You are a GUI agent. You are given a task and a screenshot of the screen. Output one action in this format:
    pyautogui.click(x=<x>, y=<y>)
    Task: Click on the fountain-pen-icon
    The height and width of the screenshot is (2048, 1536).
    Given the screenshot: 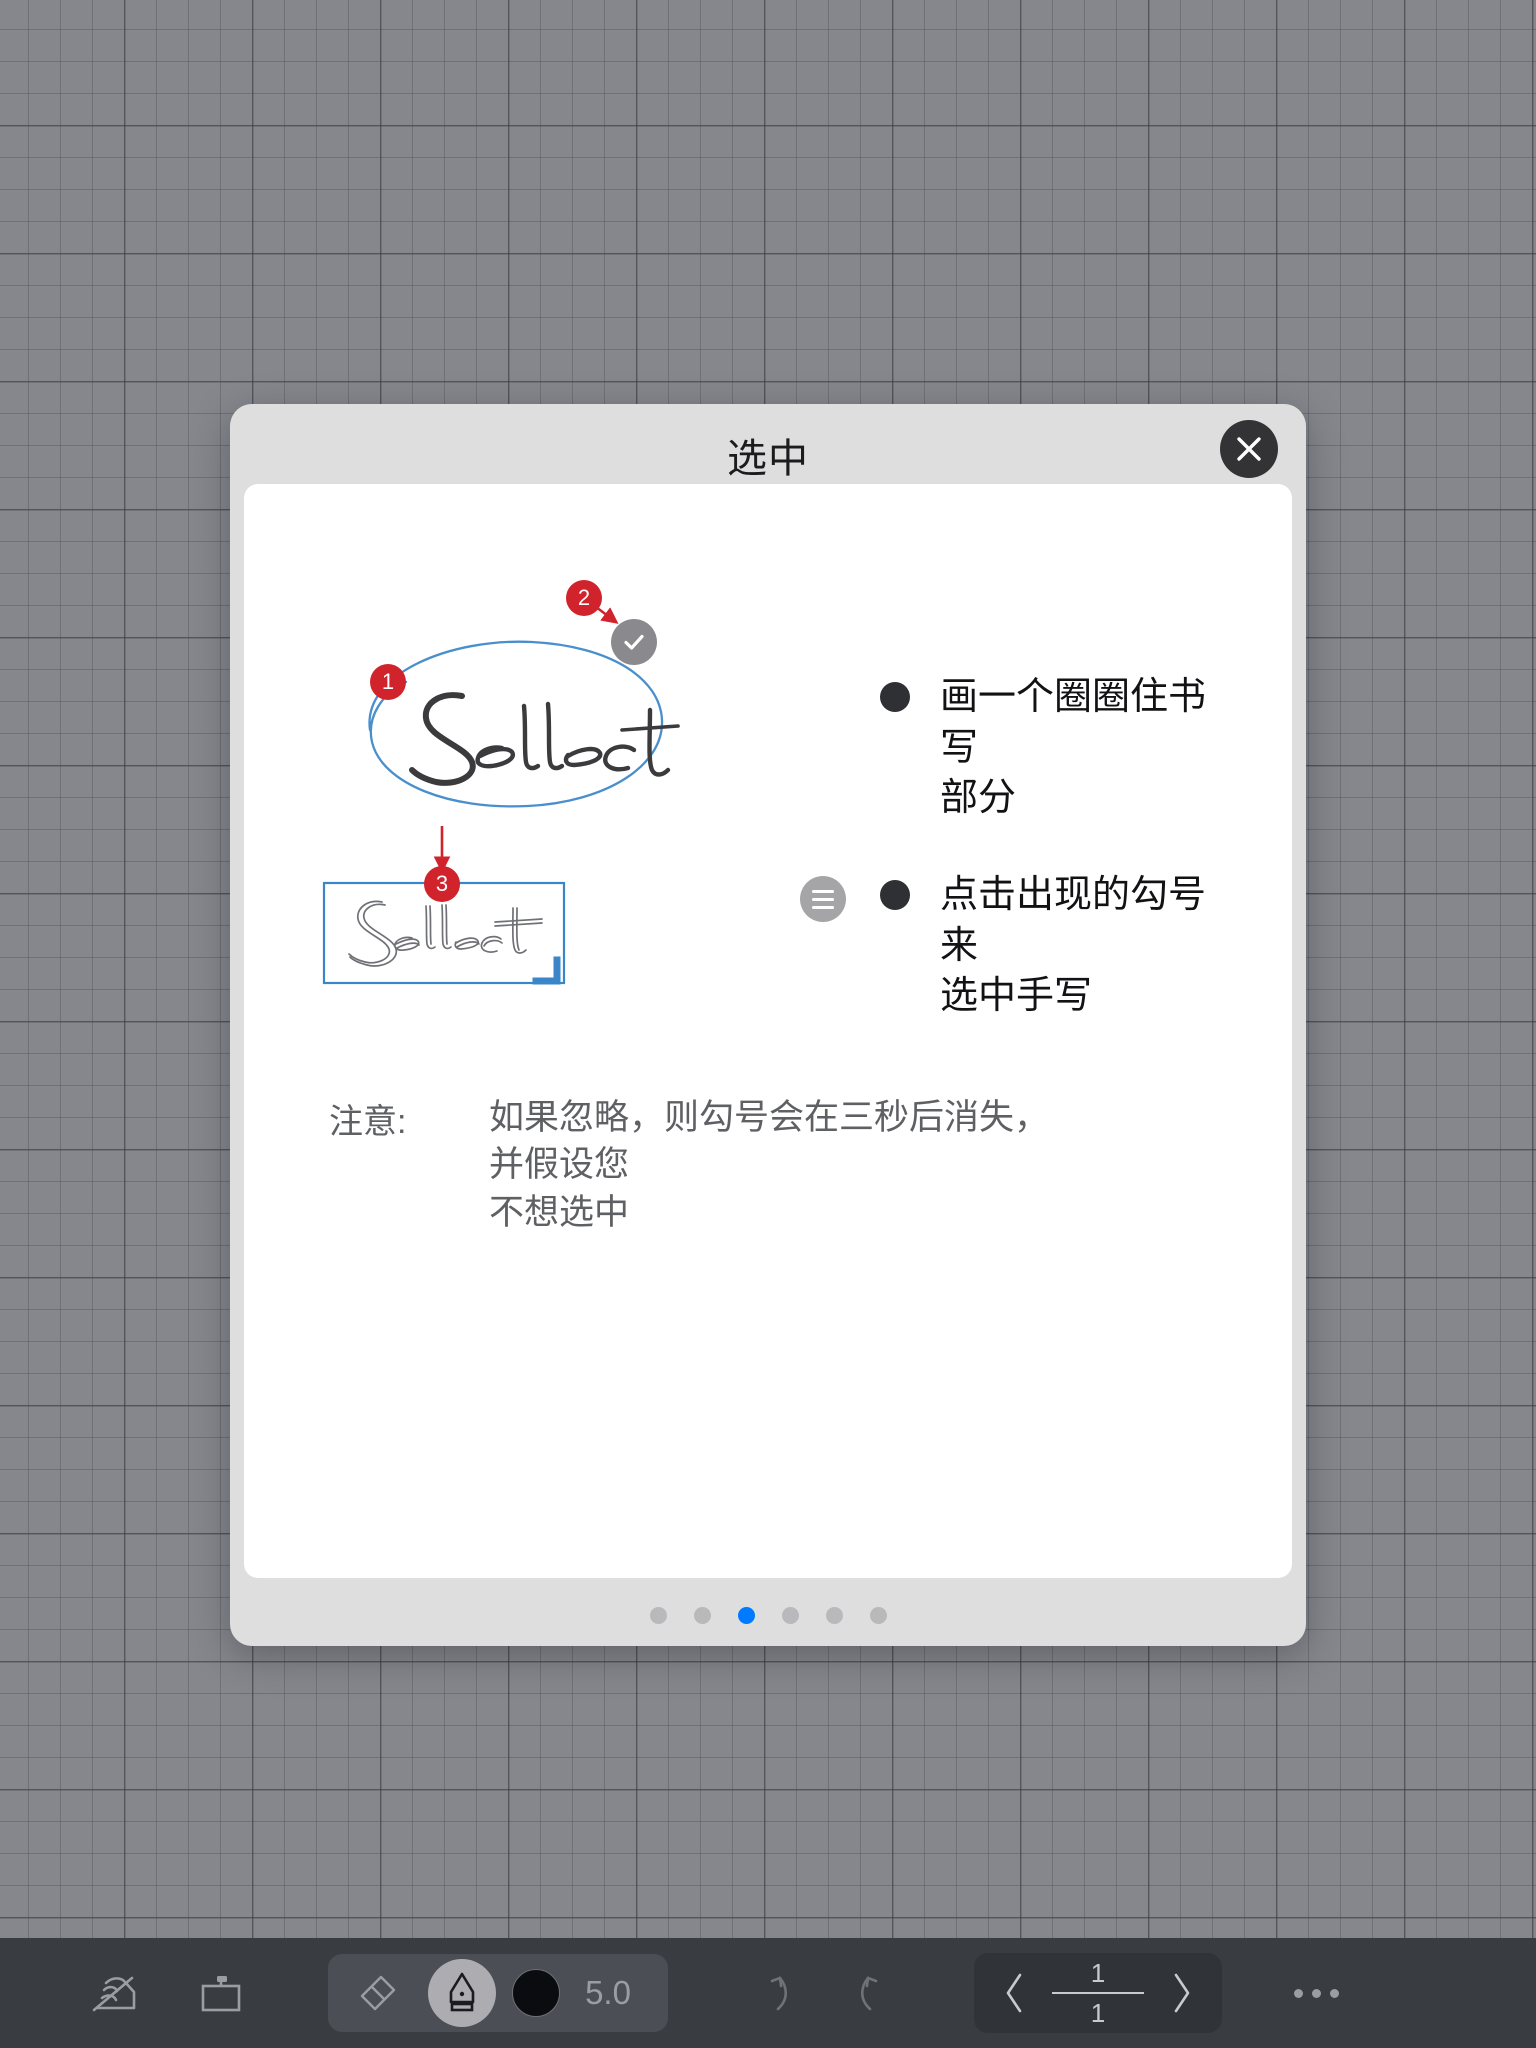 What is the action you would take?
    pyautogui.click(x=462, y=1992)
    